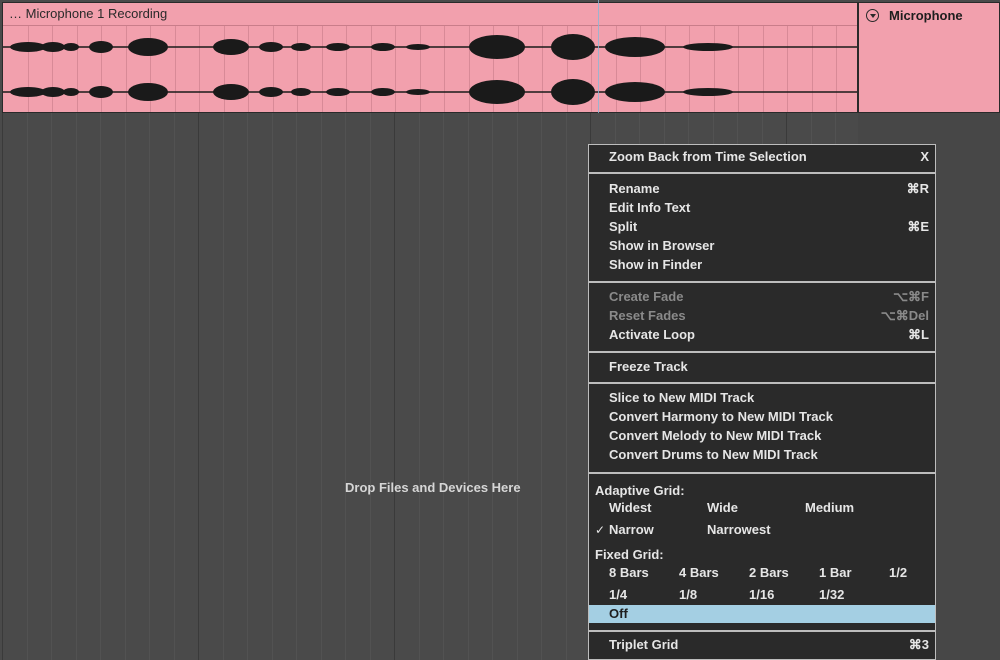 This screenshot has height=660, width=1000. What do you see at coordinates (662, 245) in the screenshot?
I see `menu-item-label: Show in Browser` at bounding box center [662, 245].